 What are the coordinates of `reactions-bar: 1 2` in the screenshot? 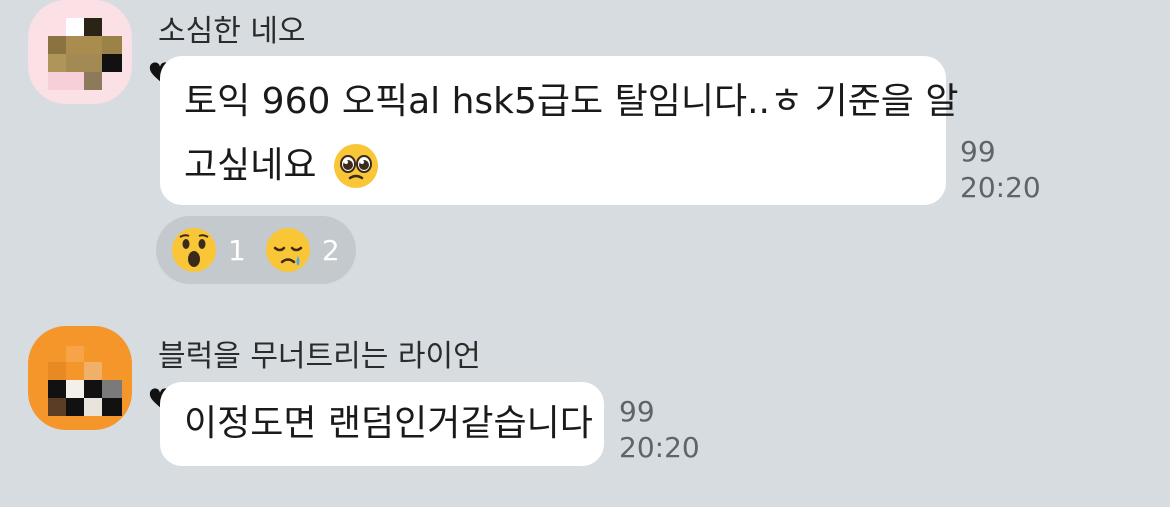 It's located at (256, 250).